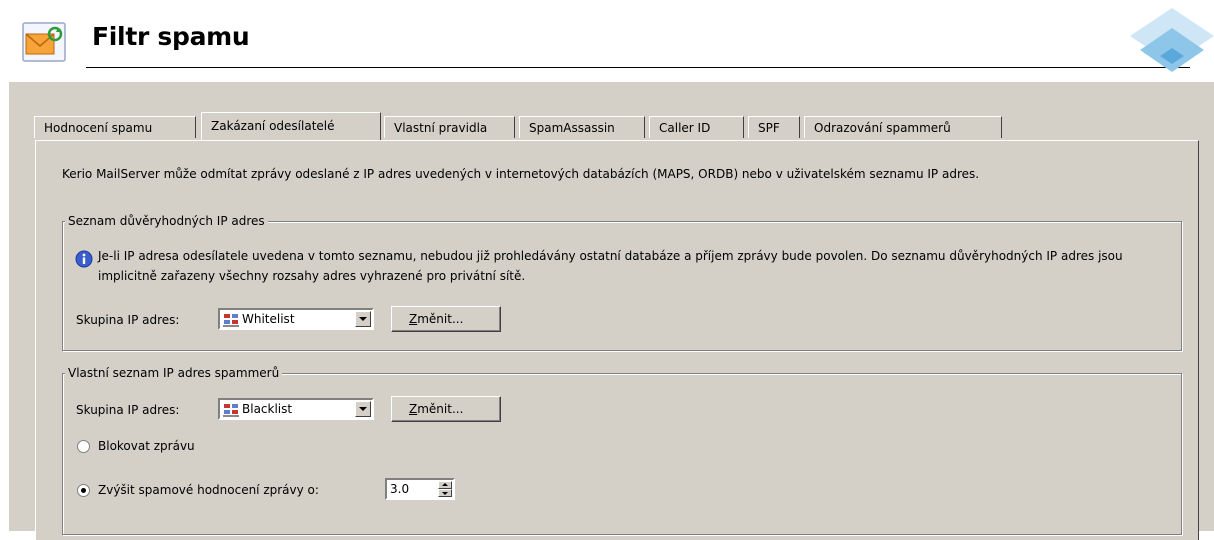 Image resolution: width=1214 pixels, height=540 pixels. Describe the element at coordinates (1172, 40) in the screenshot. I see `kerio-corner-logo` at that location.